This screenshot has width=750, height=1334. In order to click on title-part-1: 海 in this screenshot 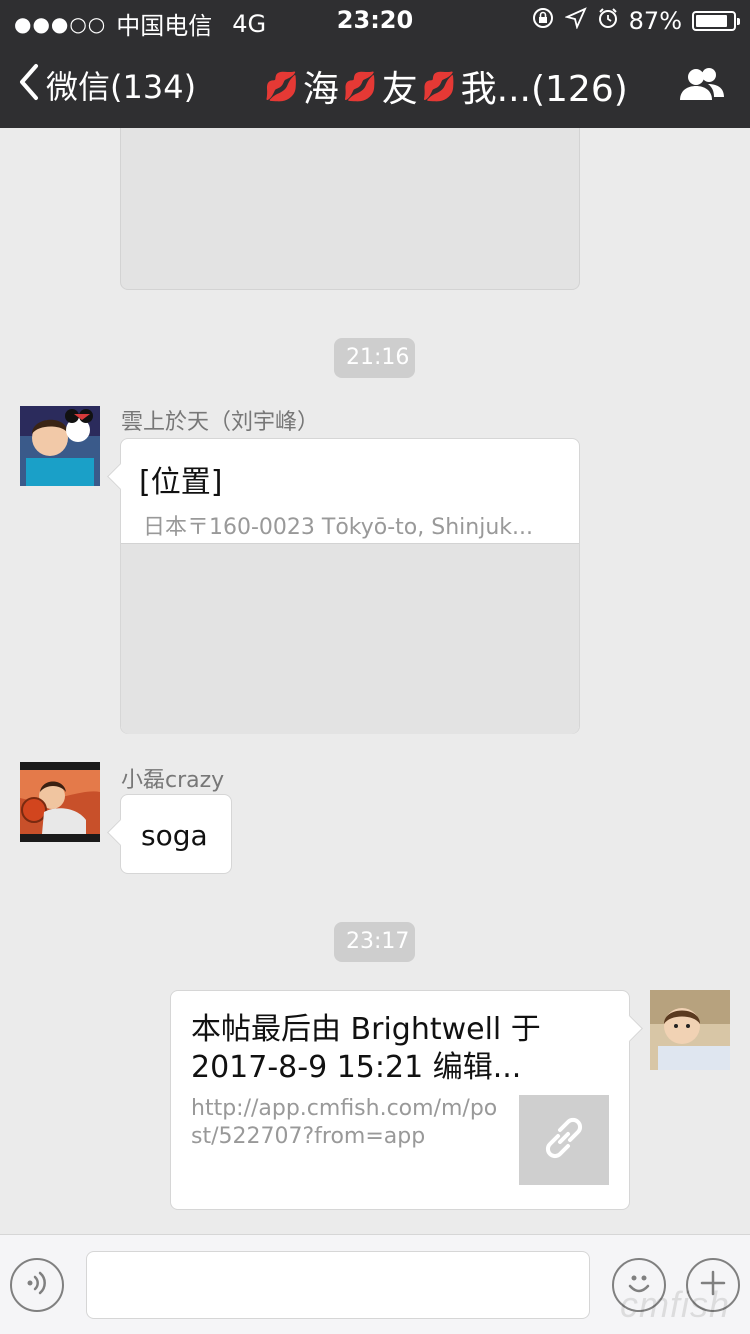, I will do `click(320, 89)`.